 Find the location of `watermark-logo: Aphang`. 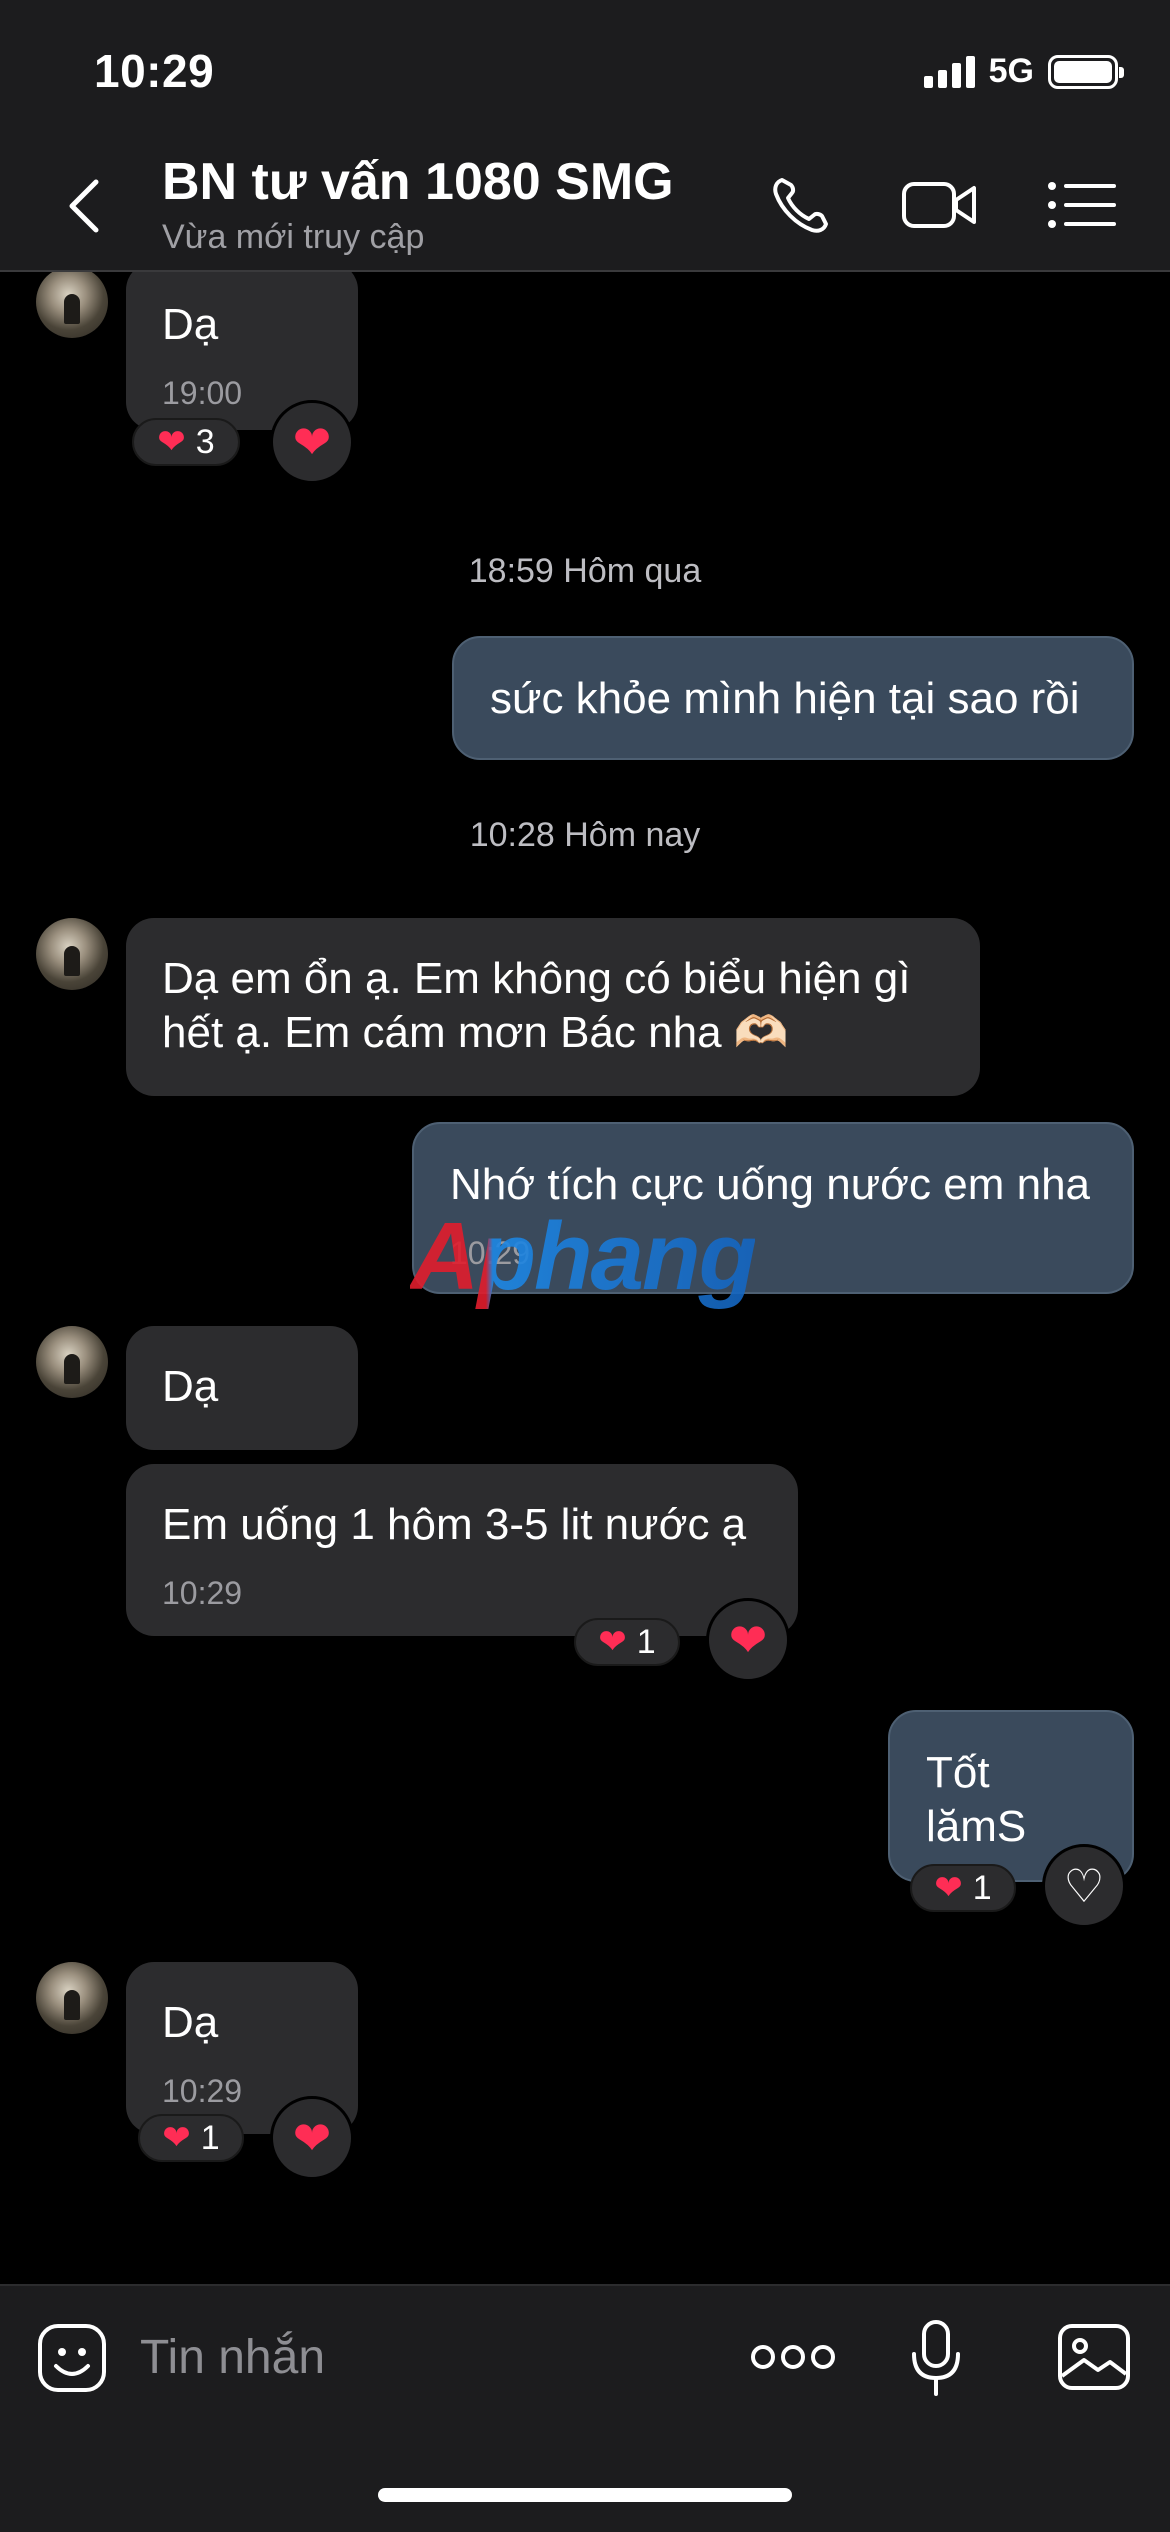

watermark-logo: Aphang is located at coordinates (583, 1256).